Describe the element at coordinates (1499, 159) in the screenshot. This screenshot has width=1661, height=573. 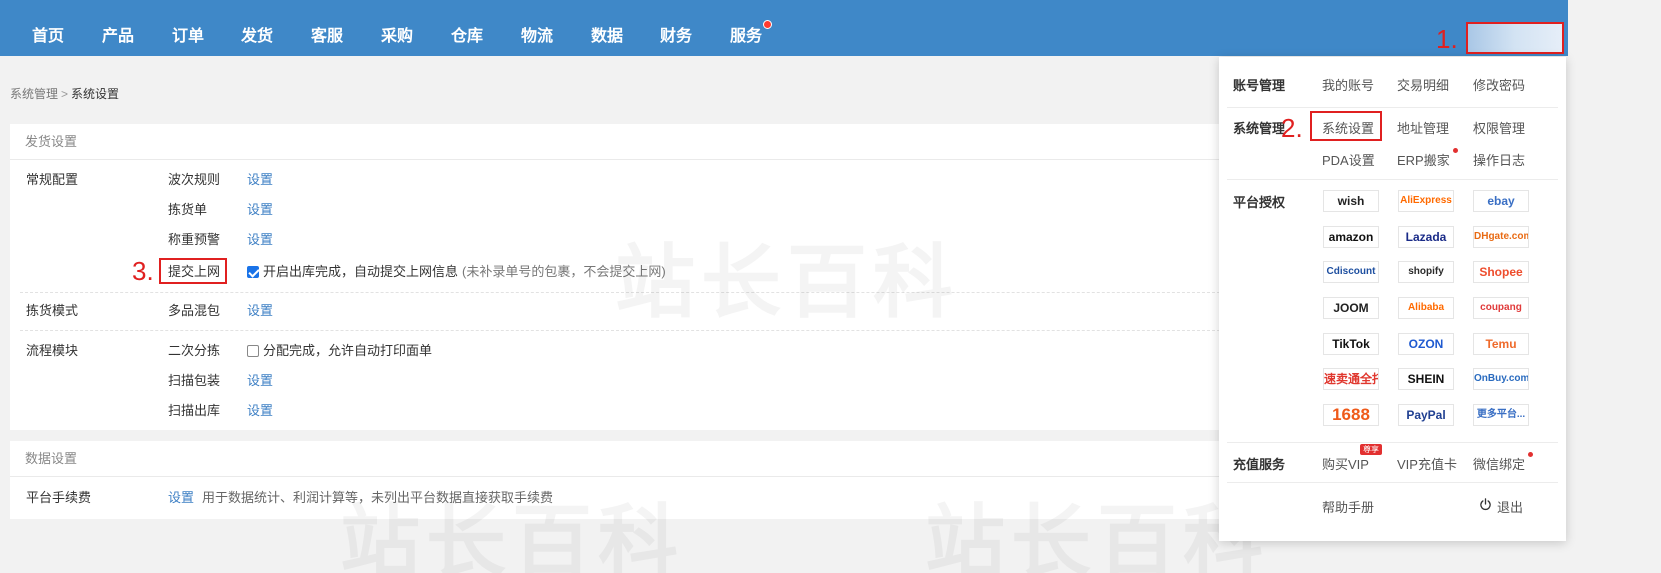
I see `dd-operation-log: 操作日志` at that location.